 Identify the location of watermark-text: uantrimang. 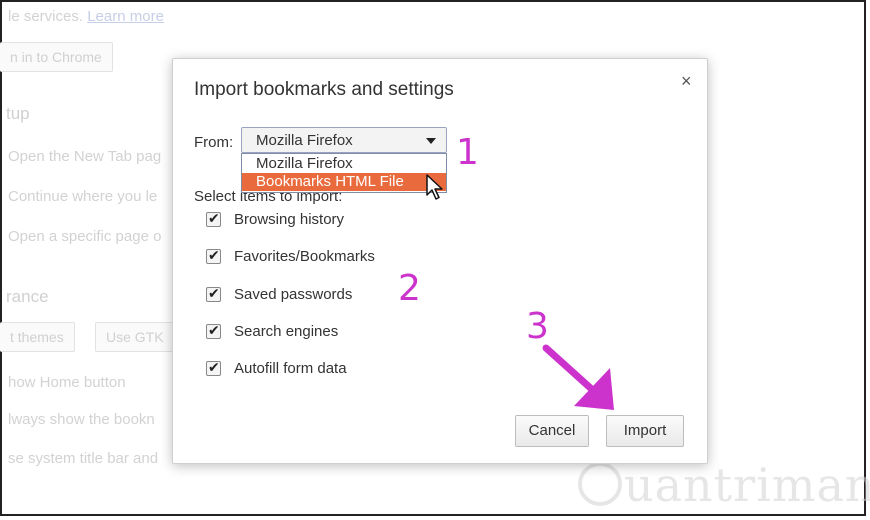
(747, 485).